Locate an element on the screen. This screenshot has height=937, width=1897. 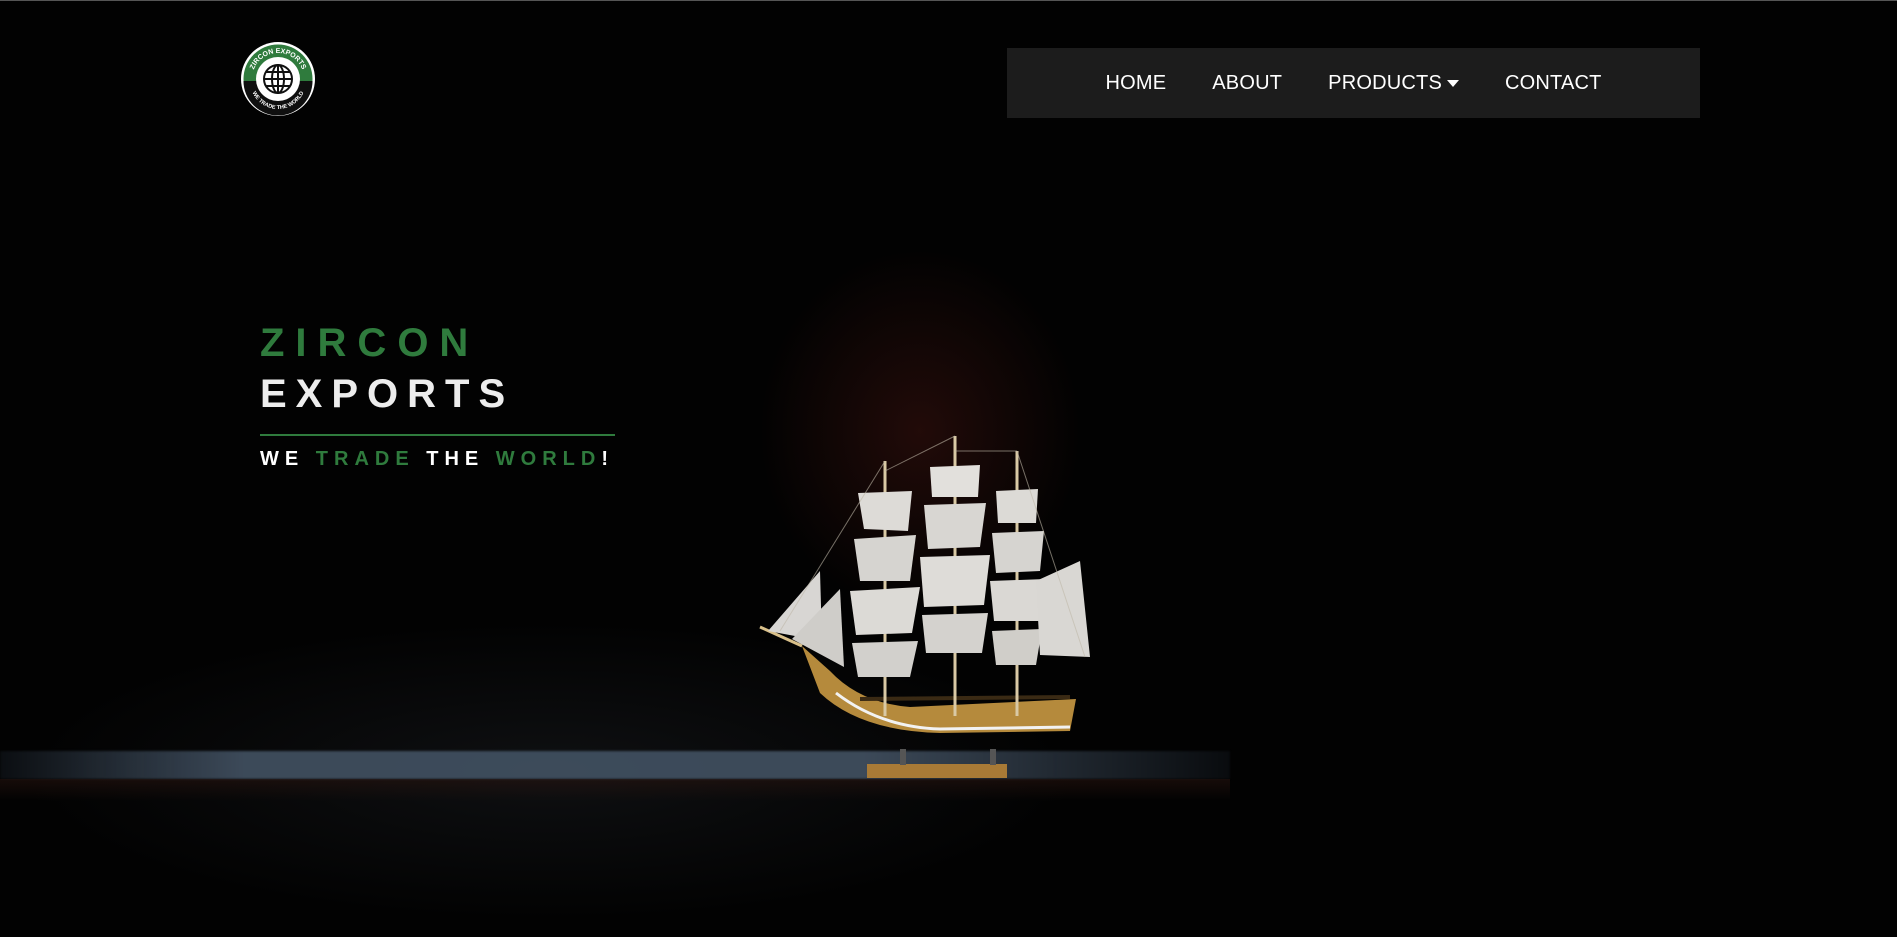
hero-title-line2: EXPORTS is located at coordinates (387, 394).